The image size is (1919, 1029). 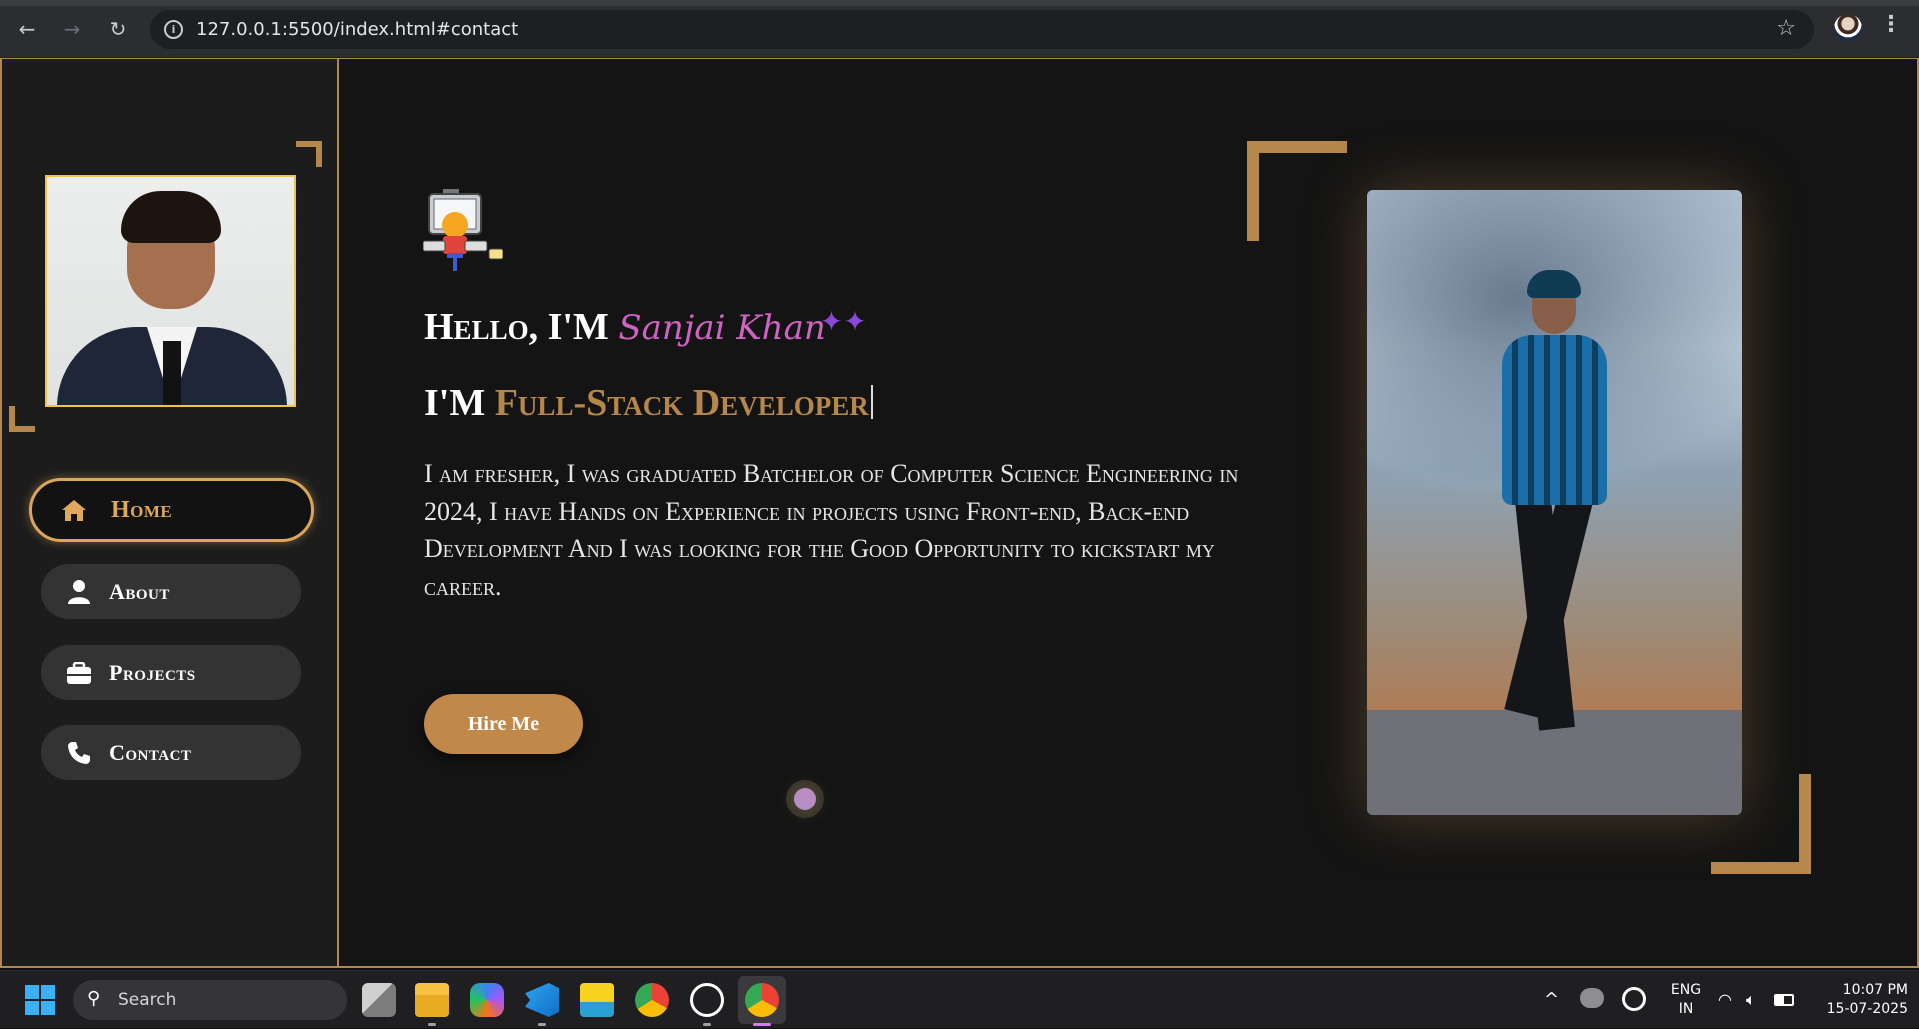 What do you see at coordinates (1848, 28) in the screenshot?
I see `browser-profile-avatar` at bounding box center [1848, 28].